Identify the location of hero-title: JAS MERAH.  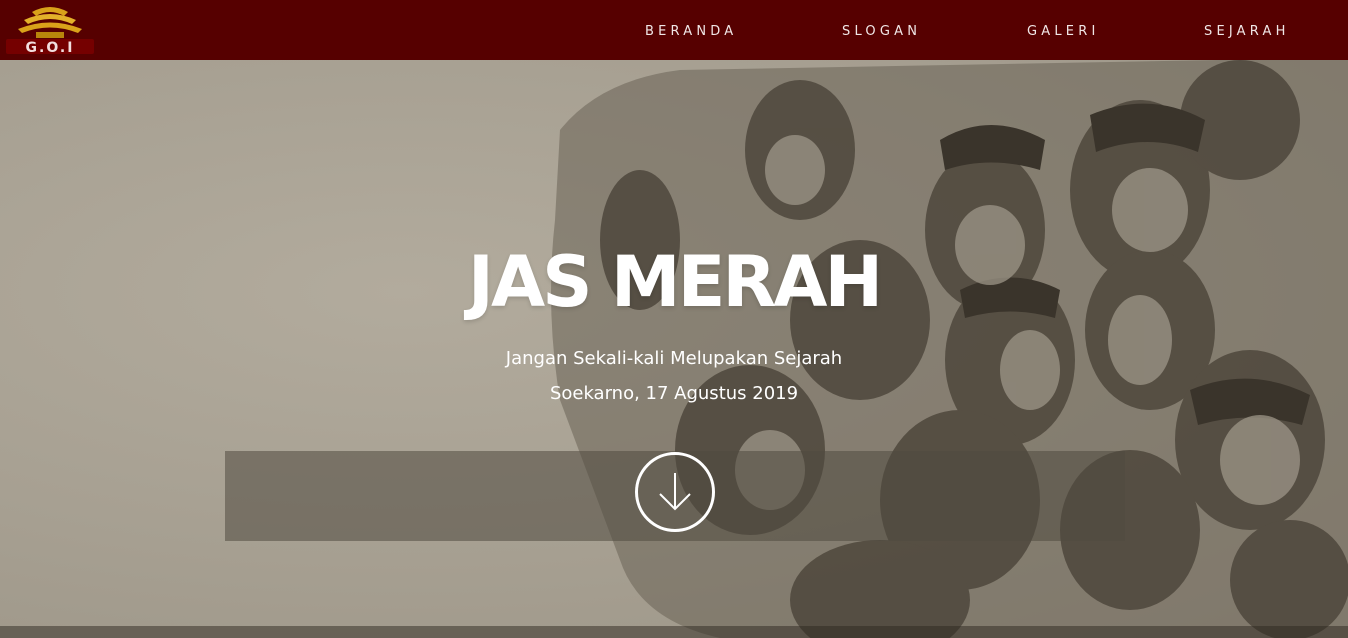
(675, 282).